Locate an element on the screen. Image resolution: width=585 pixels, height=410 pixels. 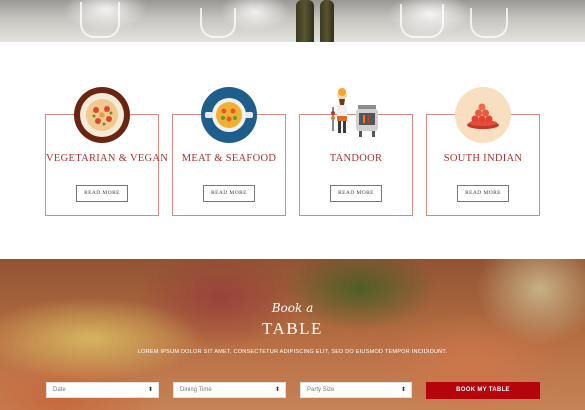
book-script-title: Book a is located at coordinates (292, 308).